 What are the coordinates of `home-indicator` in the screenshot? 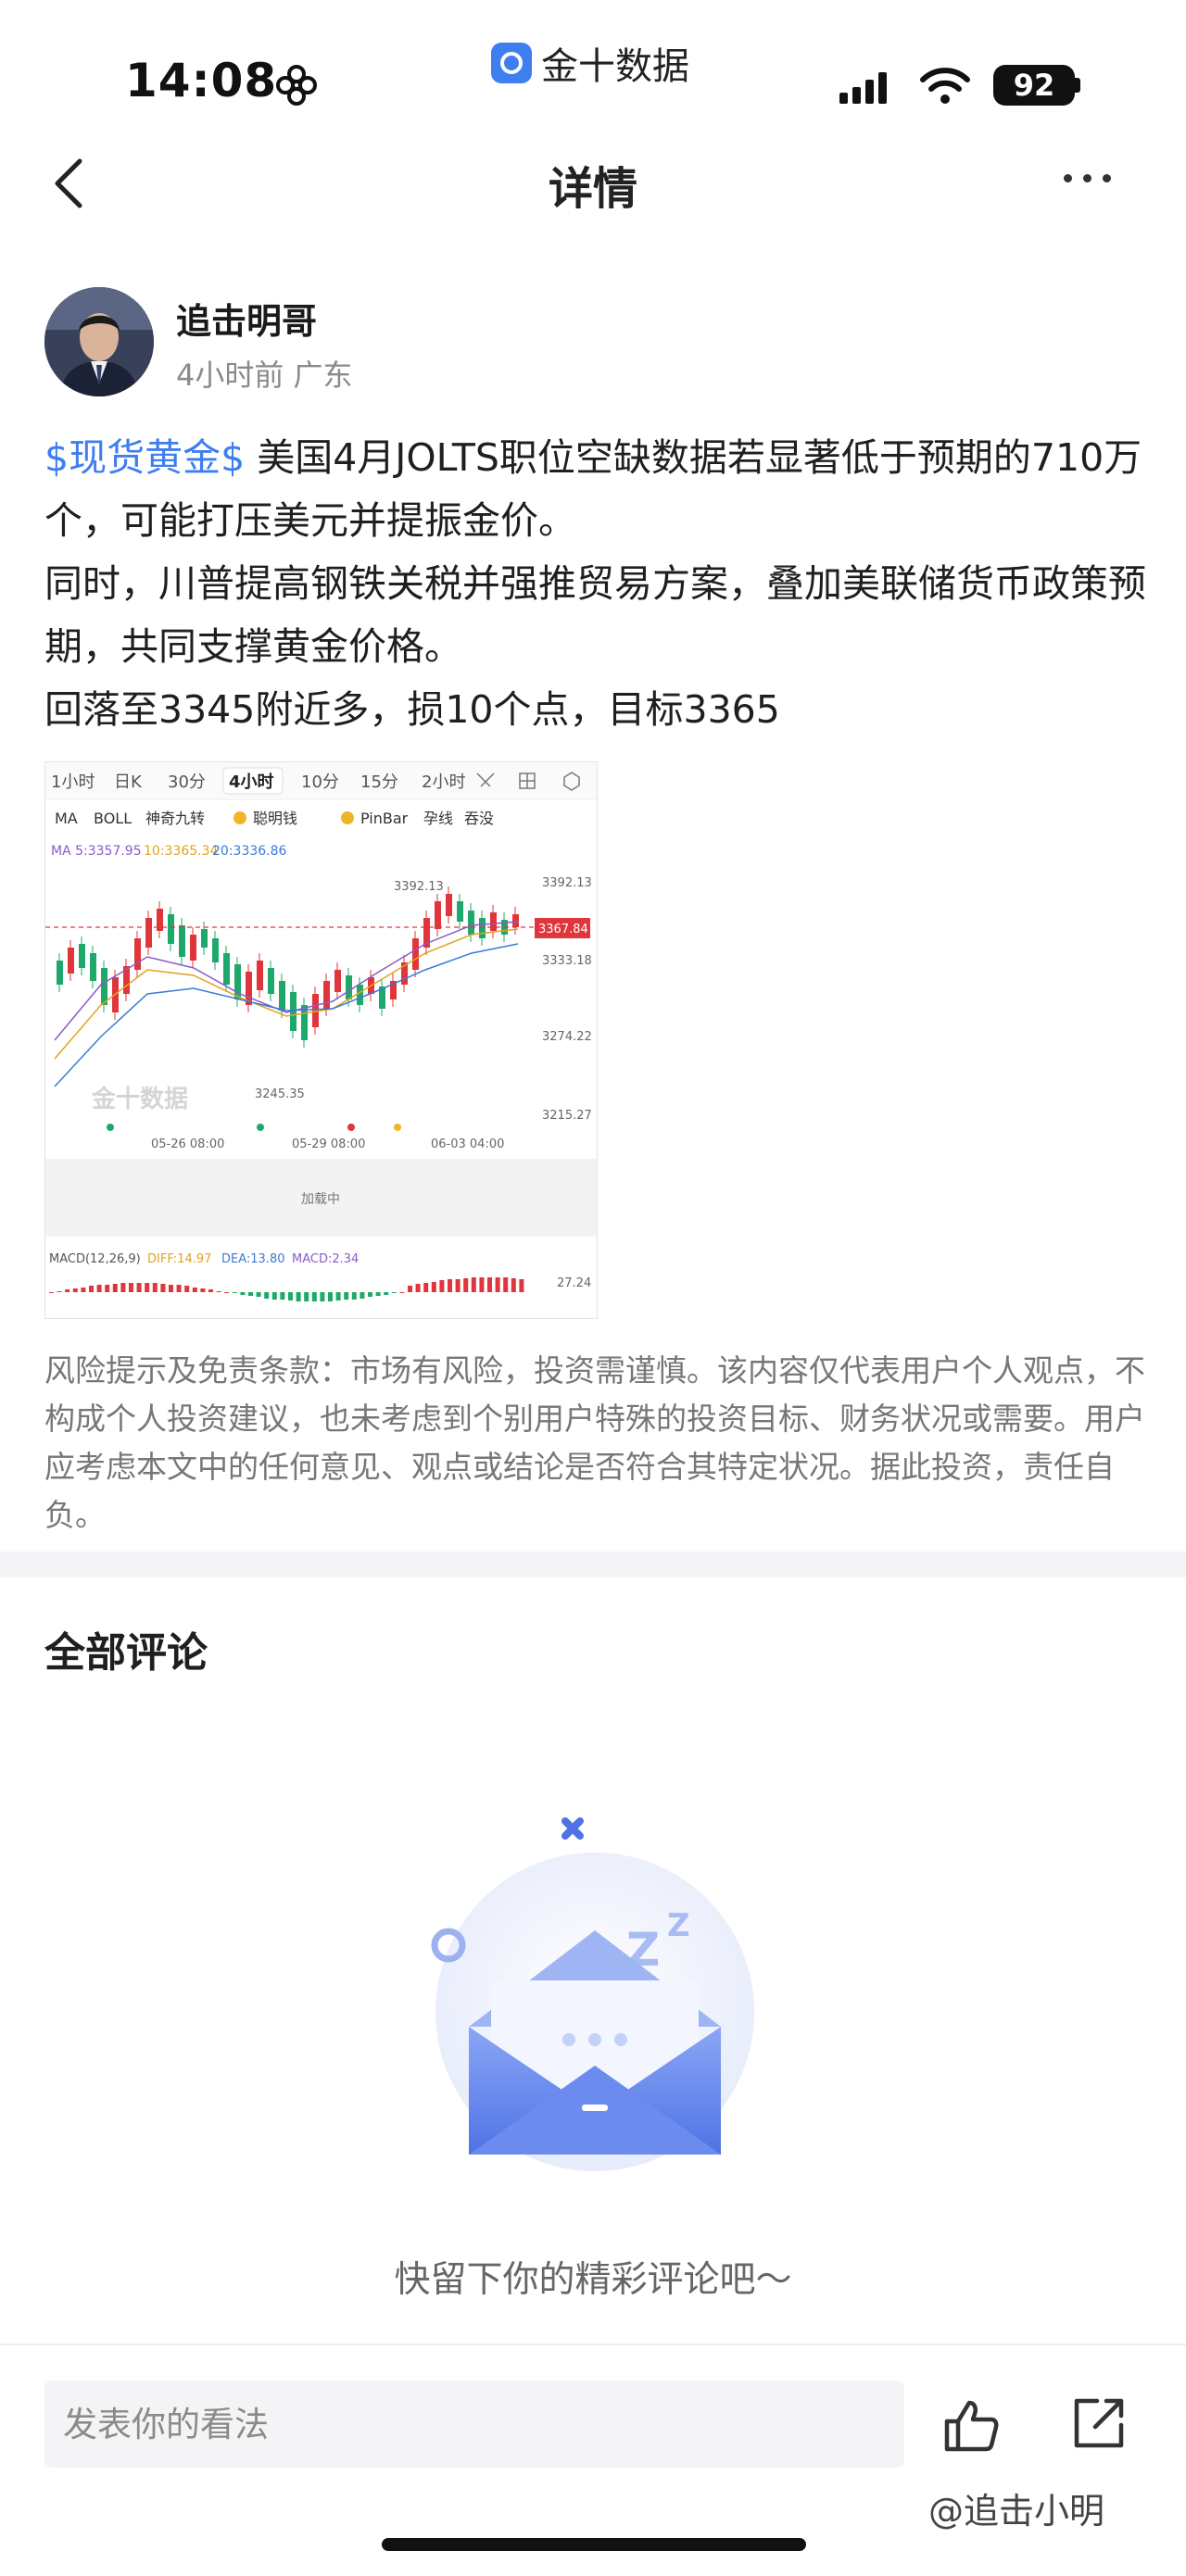 It's located at (594, 2544).